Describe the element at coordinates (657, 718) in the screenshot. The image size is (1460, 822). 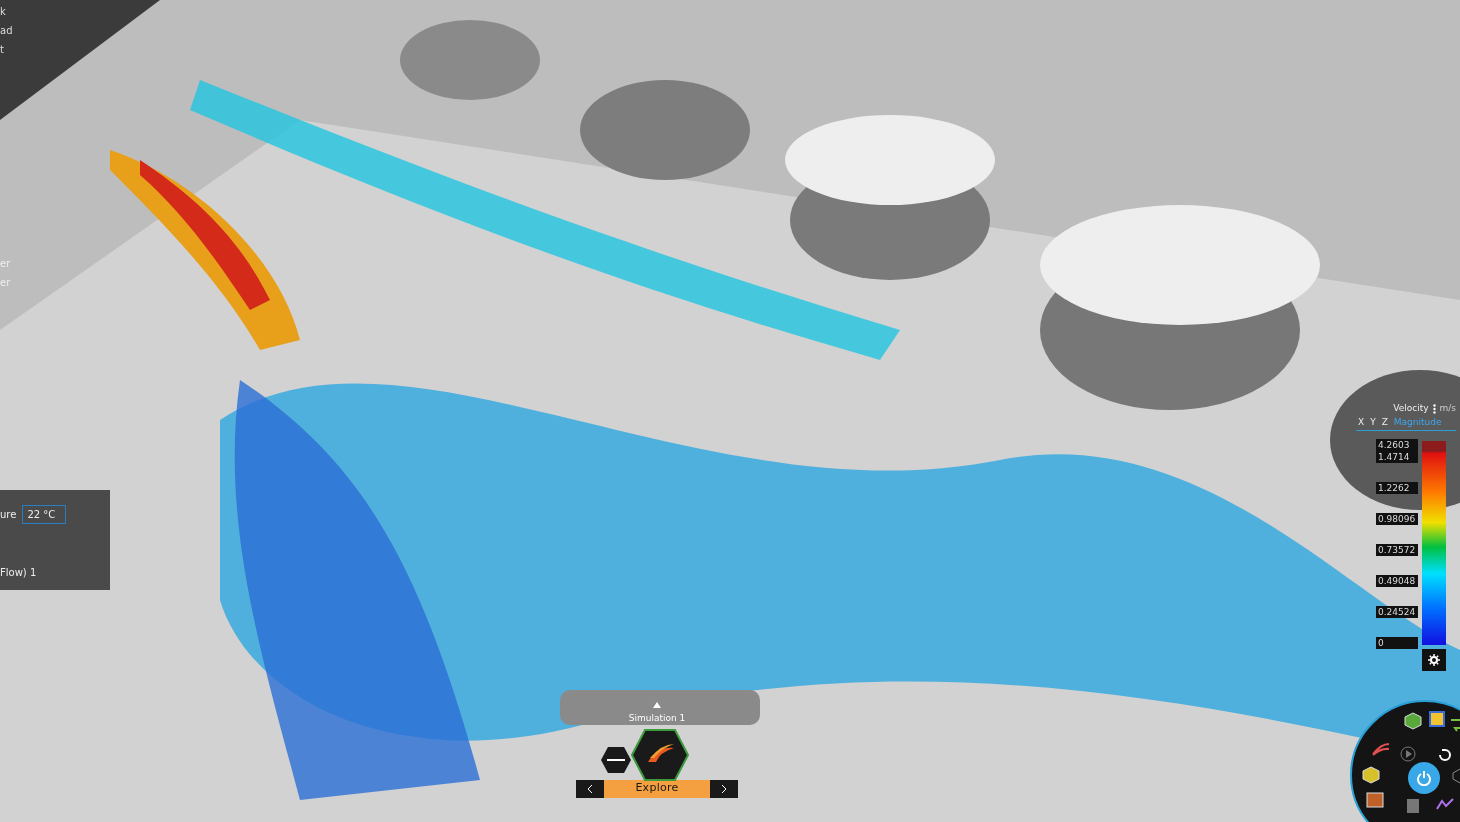
I see `simulation-title: Simulation 1` at that location.